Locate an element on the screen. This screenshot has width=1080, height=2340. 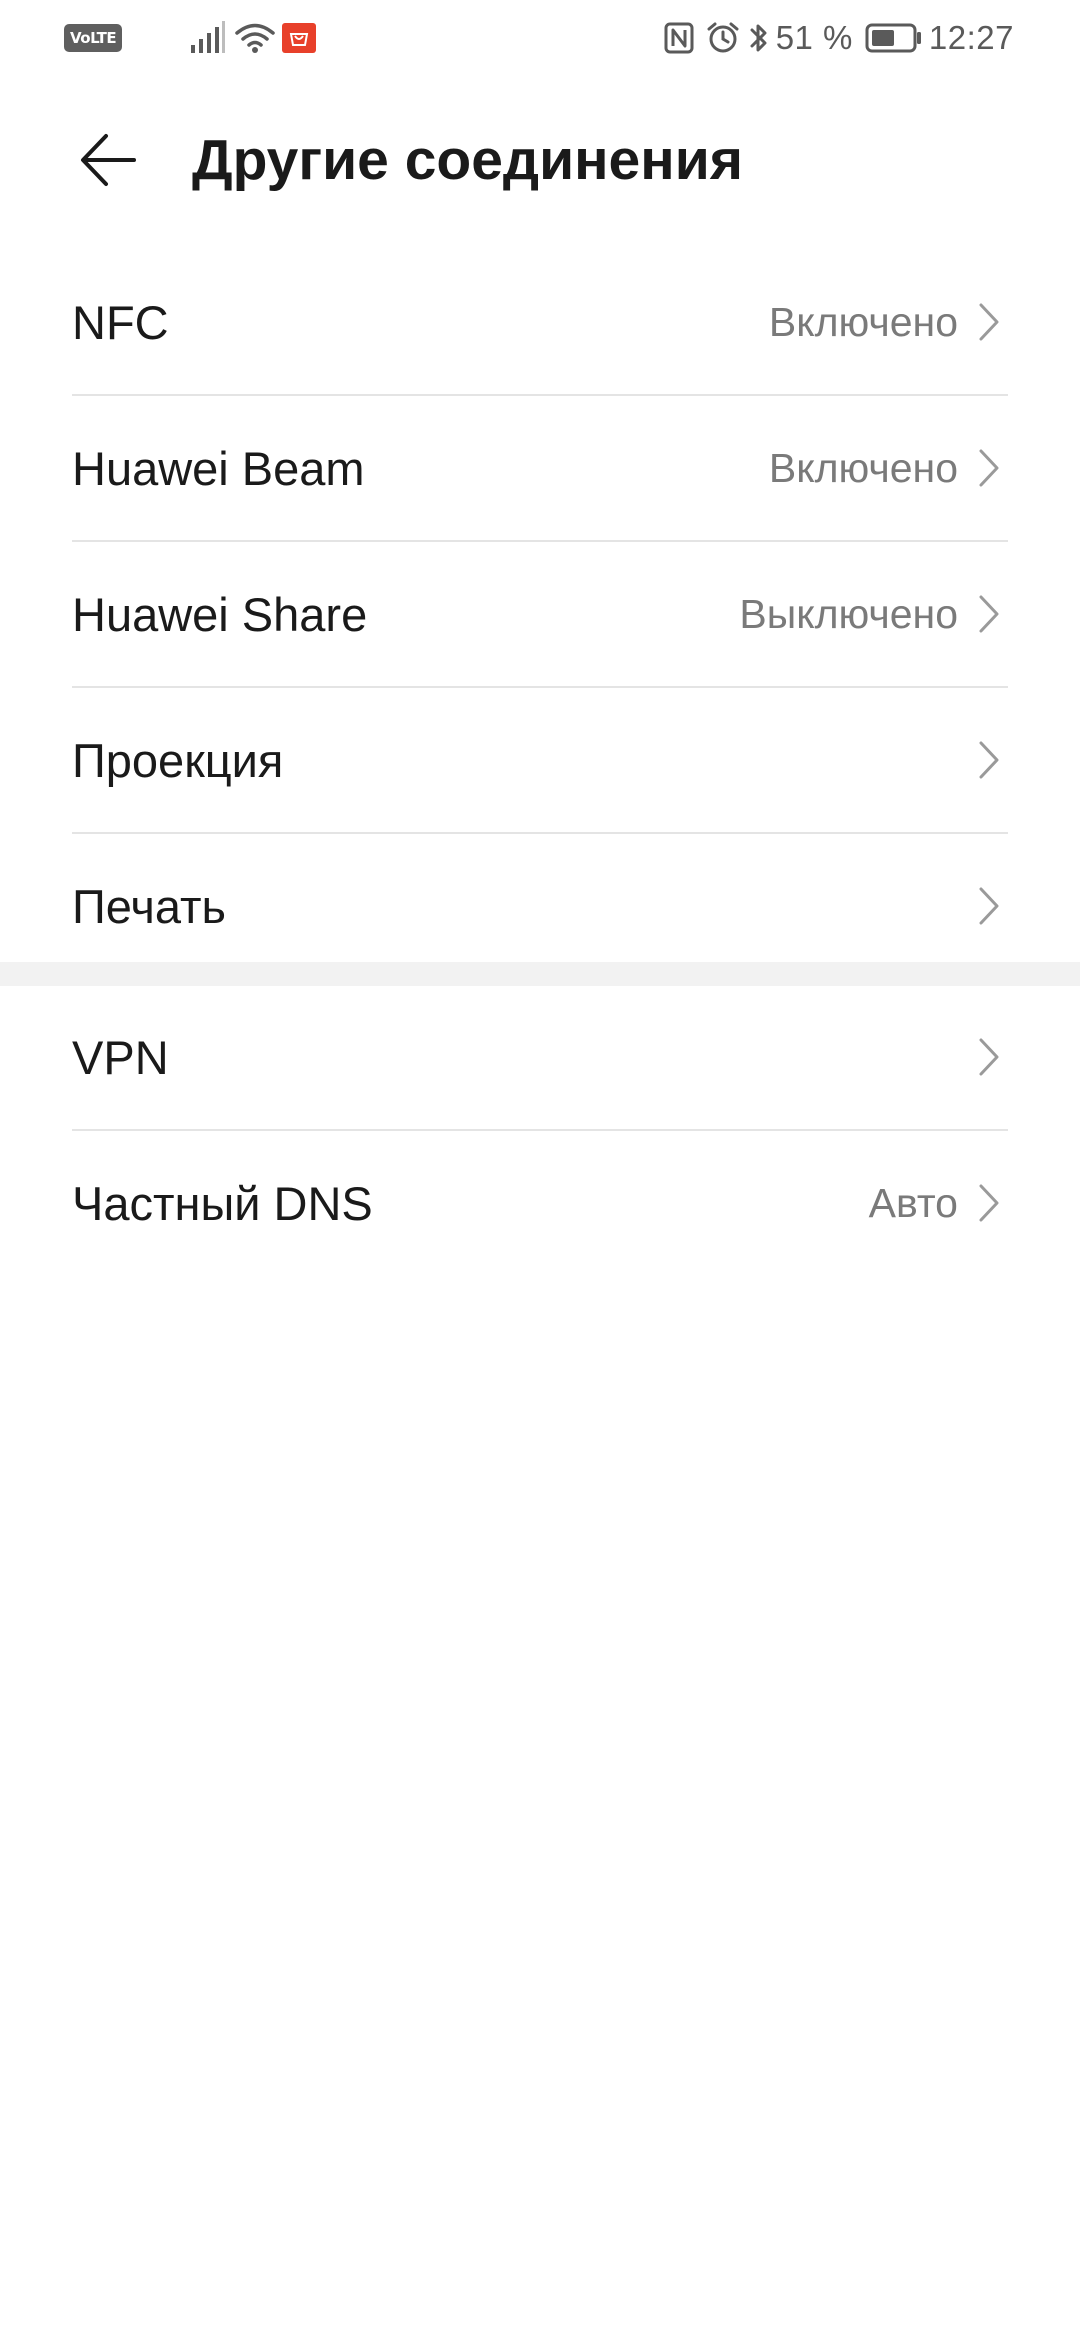
alarm-clock-icon is located at coordinates (723, 37).